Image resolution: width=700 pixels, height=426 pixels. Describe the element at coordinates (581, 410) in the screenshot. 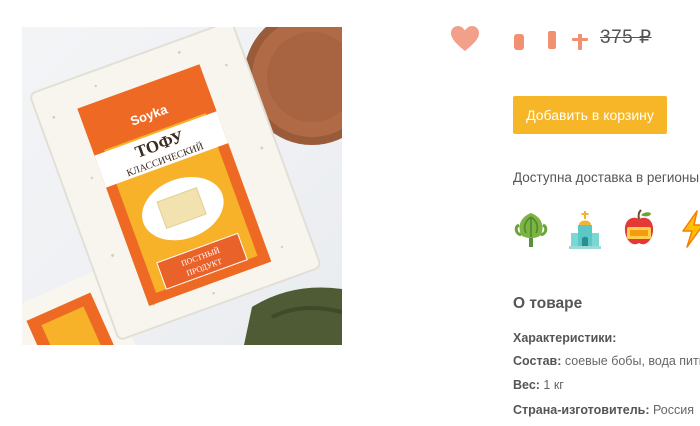

I see `country-label: Страна-изготовитель:` at that location.